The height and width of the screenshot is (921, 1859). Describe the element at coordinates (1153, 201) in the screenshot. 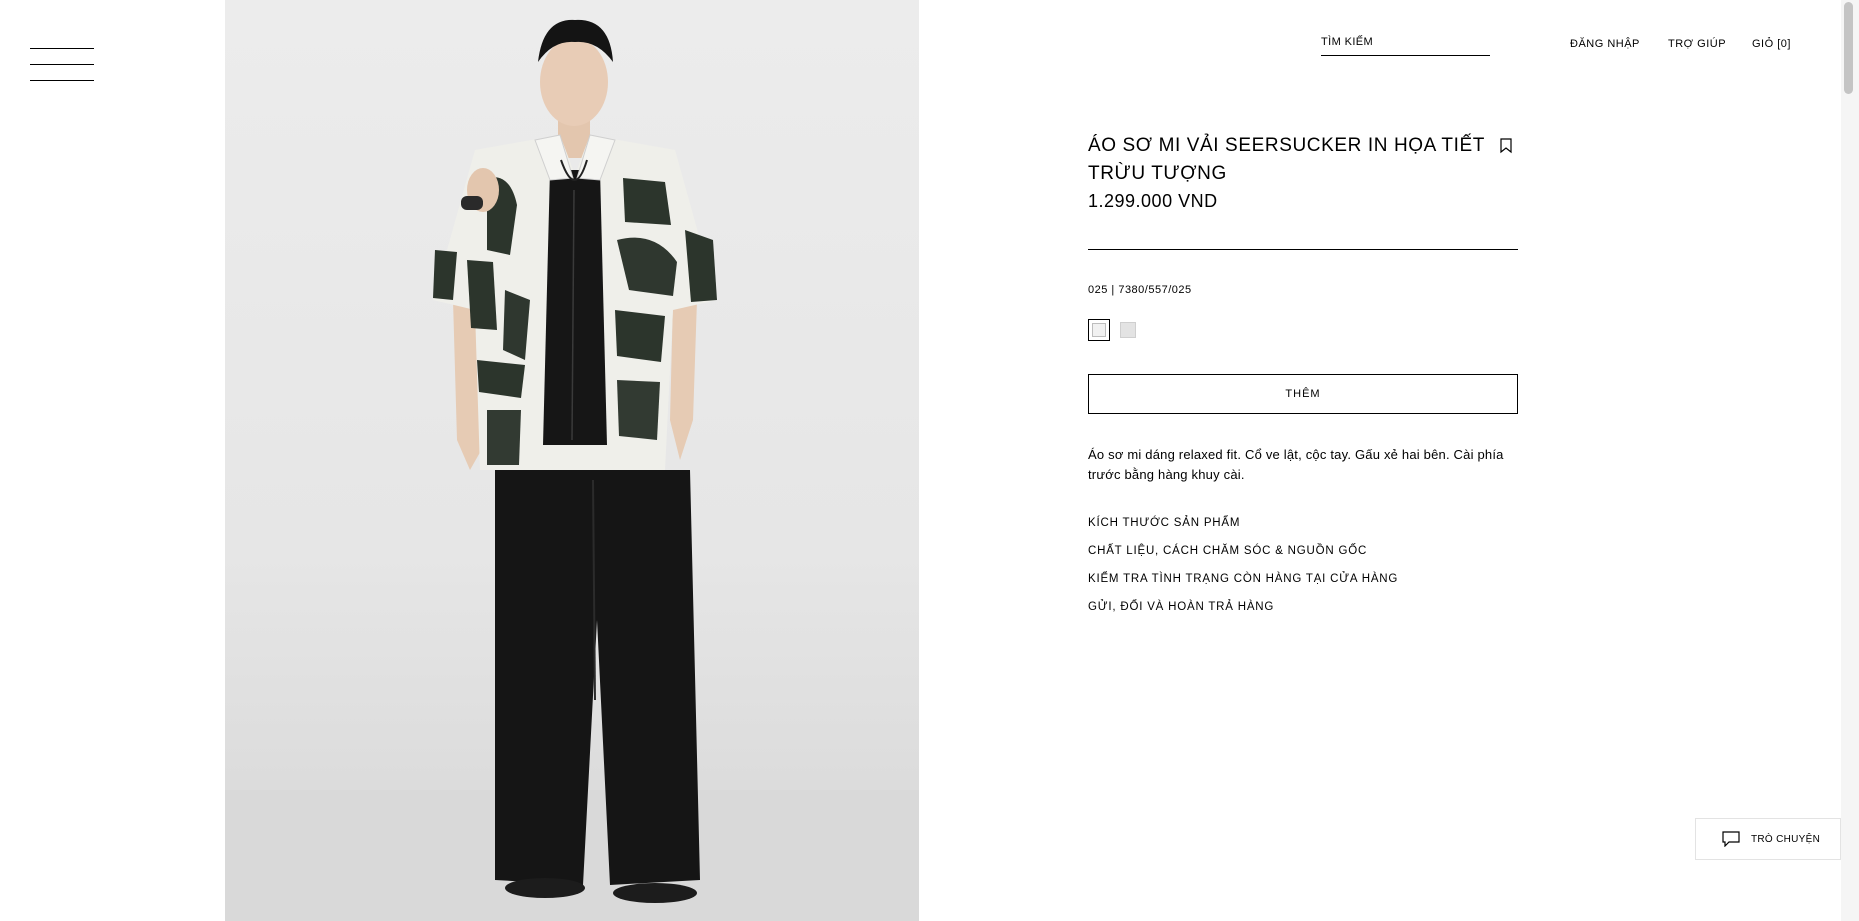

I see `product-price: 1.299.000 VND` at that location.